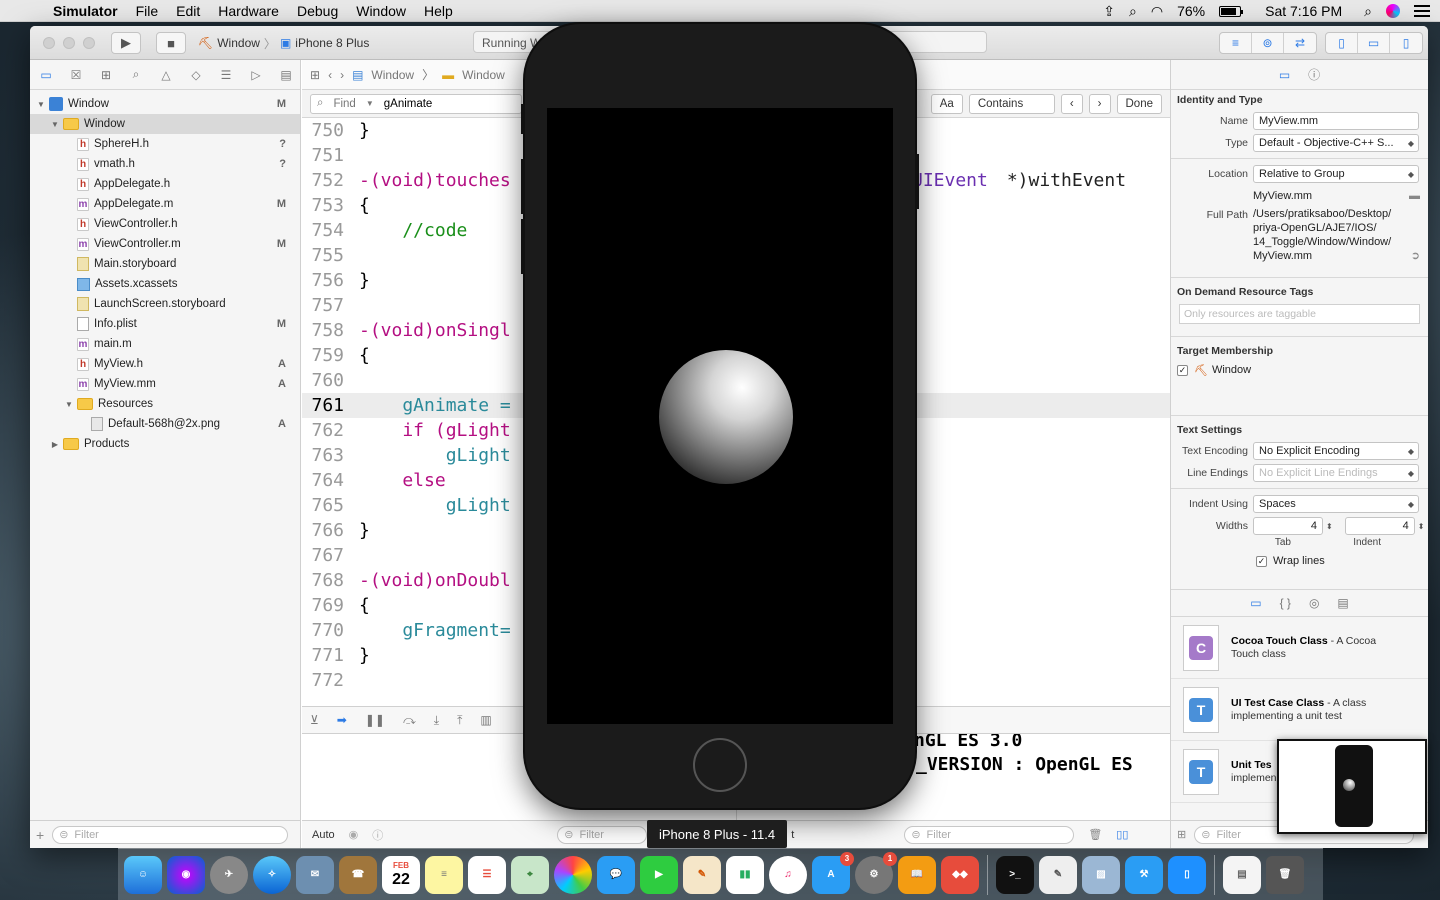  What do you see at coordinates (1144, 874) in the screenshot?
I see `xcode-icon: ⚒` at bounding box center [1144, 874].